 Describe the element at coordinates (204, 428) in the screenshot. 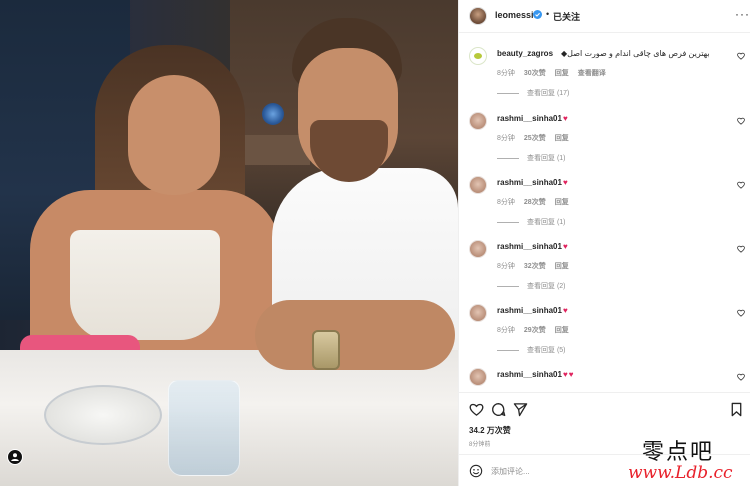

I see `water-glass` at that location.